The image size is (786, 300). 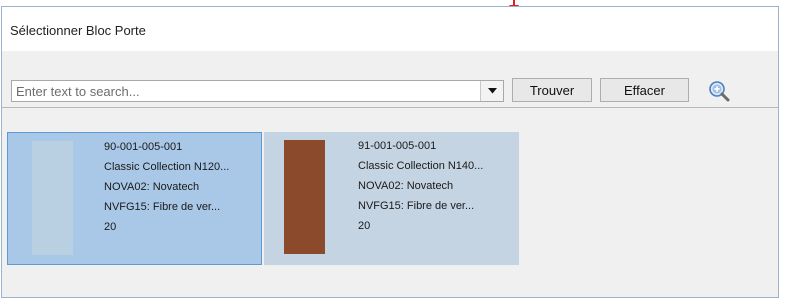 I want to click on clear-button: Effacer, so click(x=644, y=90).